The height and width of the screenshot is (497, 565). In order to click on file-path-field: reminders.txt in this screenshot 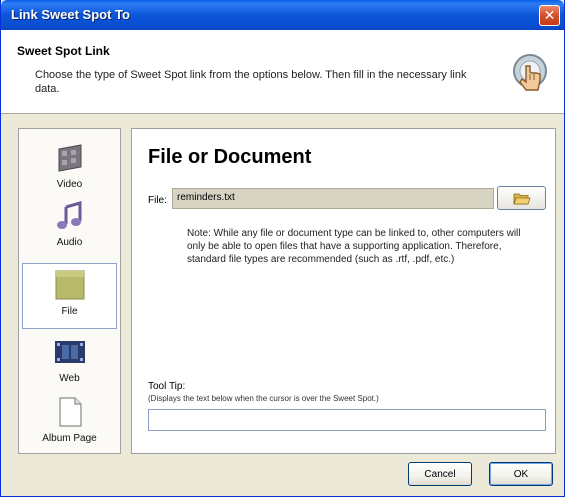, I will do `click(333, 198)`.